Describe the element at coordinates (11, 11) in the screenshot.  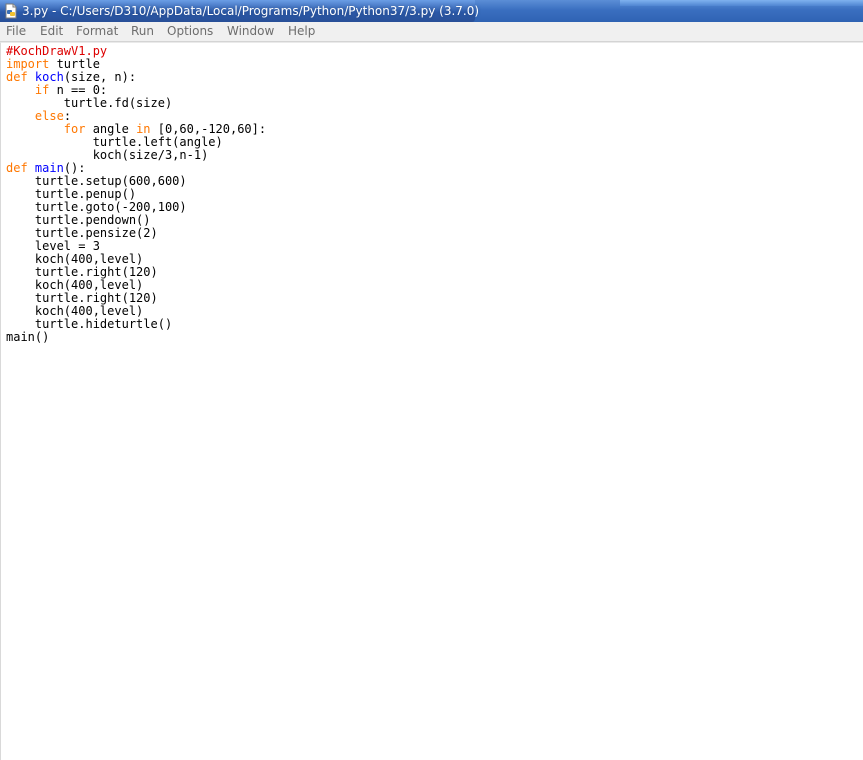
I see `python-file-icon` at that location.